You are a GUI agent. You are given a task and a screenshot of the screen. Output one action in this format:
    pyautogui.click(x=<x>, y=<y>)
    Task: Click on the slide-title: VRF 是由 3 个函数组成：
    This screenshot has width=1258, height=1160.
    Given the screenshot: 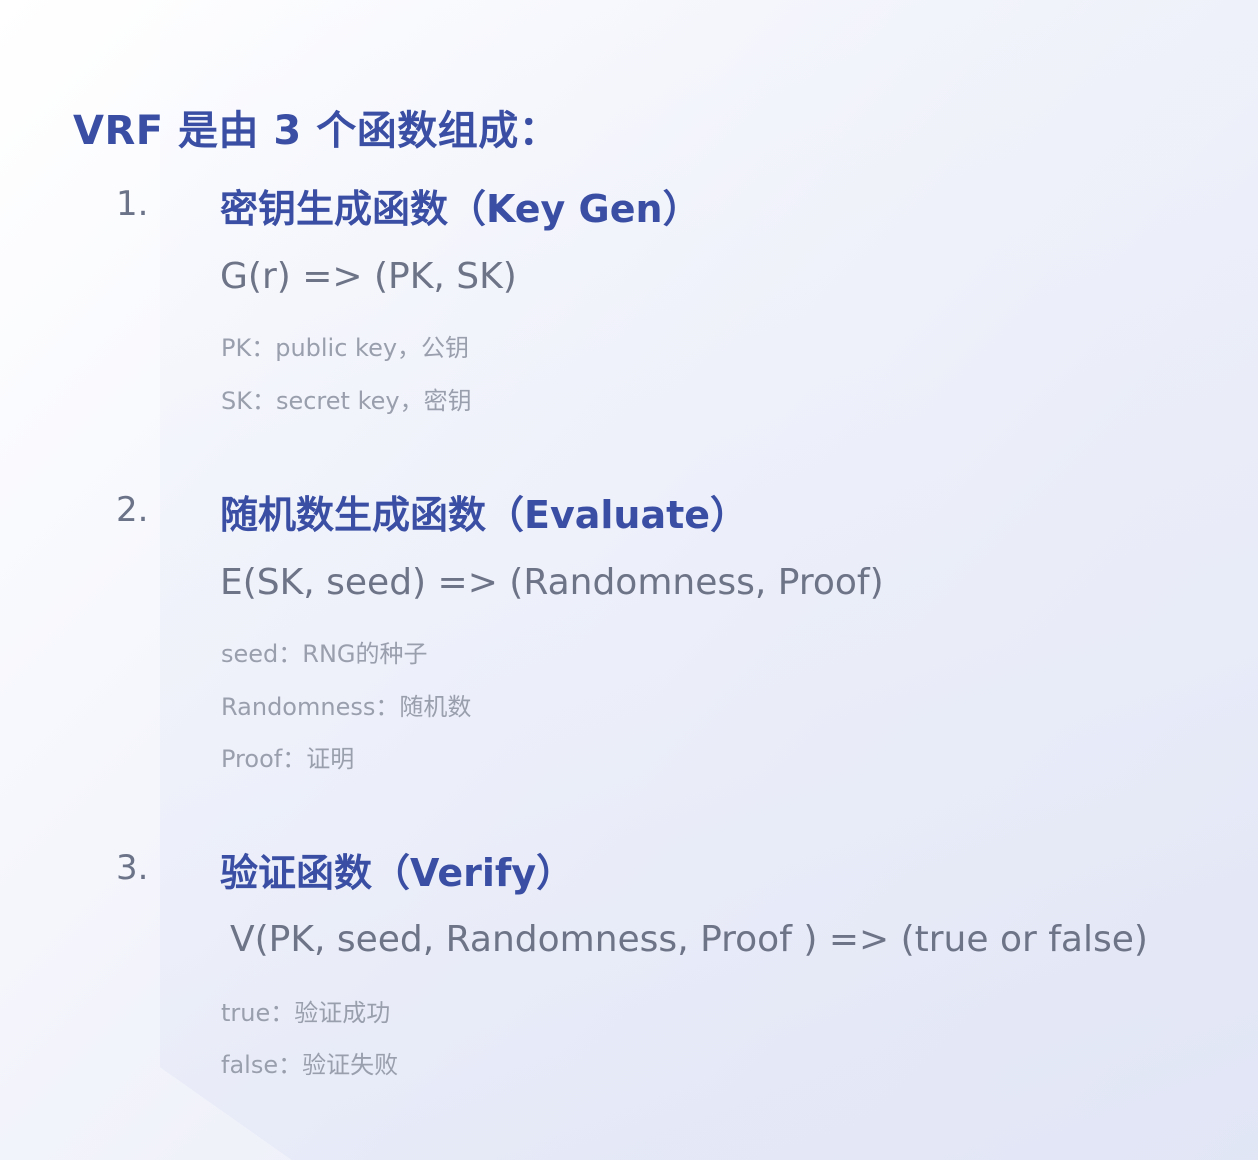 What is the action you would take?
    pyautogui.click(x=316, y=131)
    